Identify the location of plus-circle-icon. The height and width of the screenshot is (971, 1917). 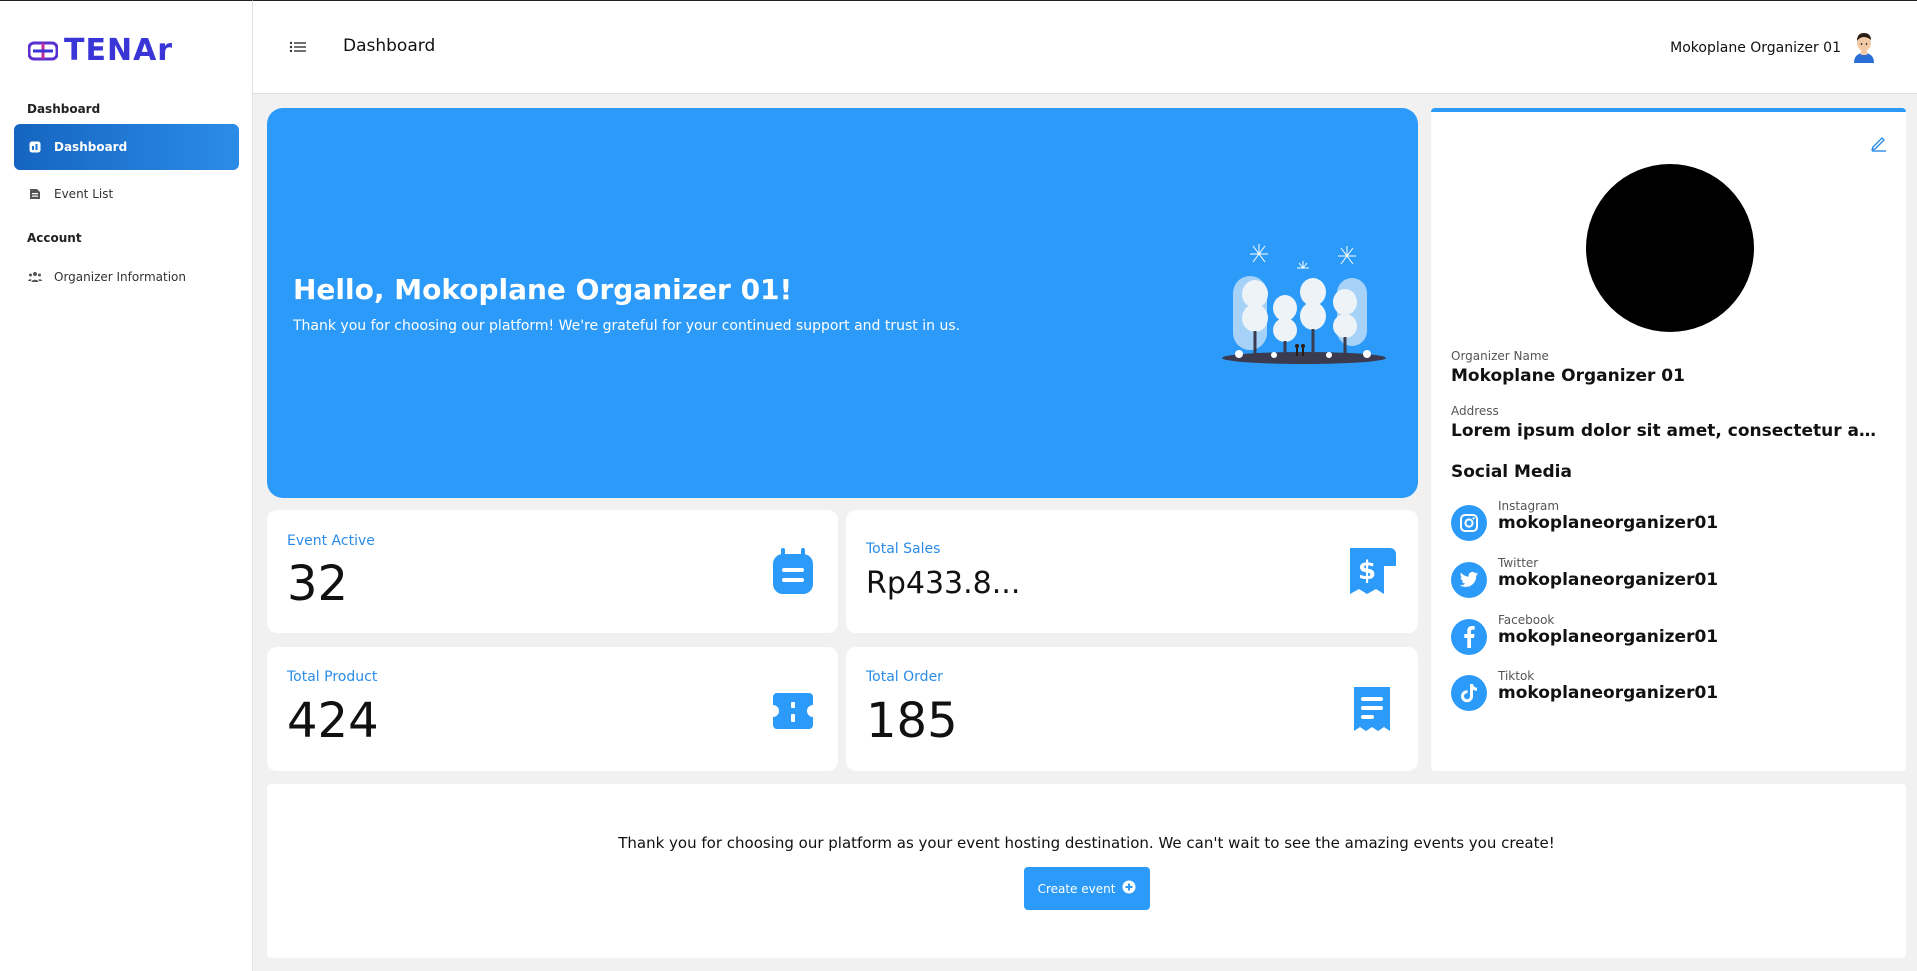
(1129, 888).